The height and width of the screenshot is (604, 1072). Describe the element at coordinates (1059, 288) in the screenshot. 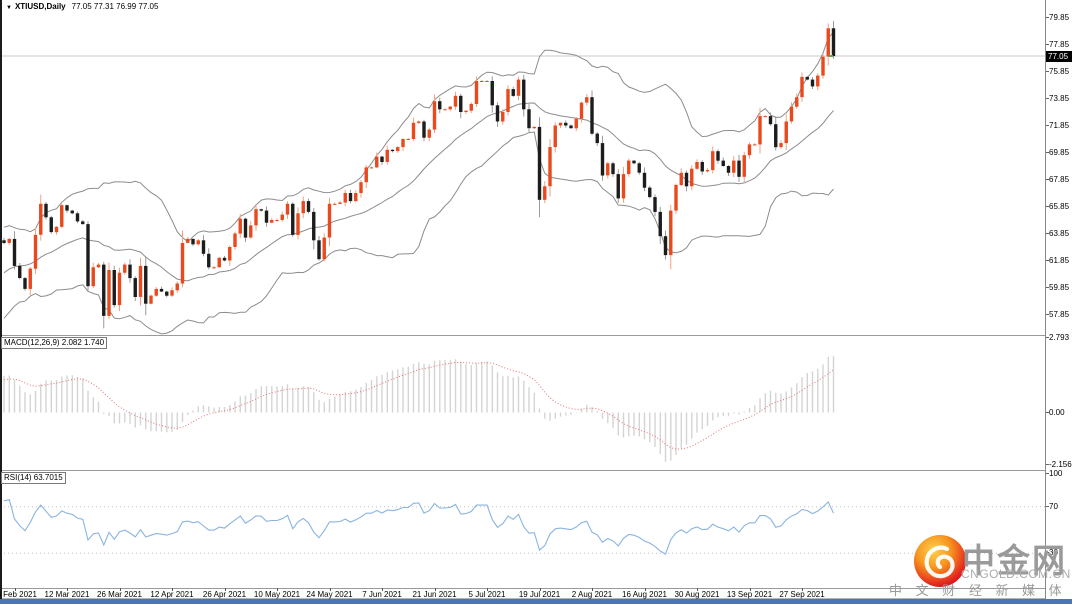

I see `price-axis-label: 59.85` at that location.